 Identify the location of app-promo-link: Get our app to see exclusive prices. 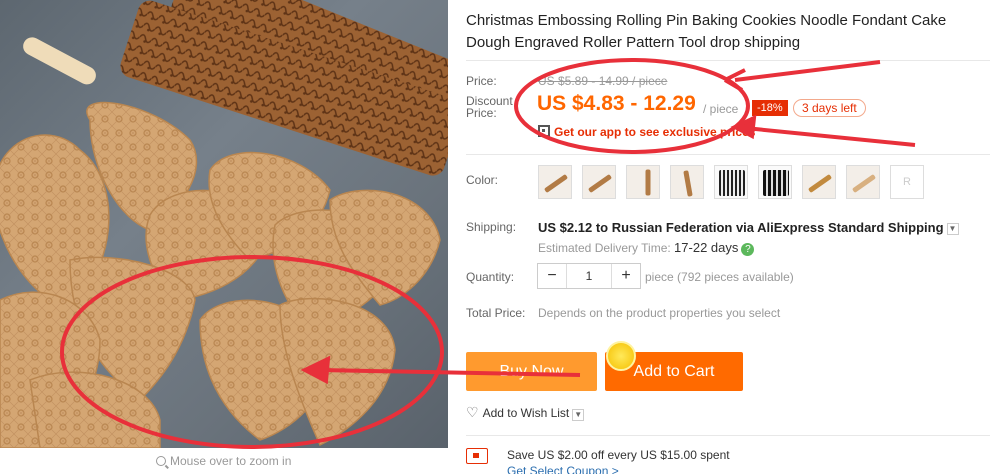
(646, 131).